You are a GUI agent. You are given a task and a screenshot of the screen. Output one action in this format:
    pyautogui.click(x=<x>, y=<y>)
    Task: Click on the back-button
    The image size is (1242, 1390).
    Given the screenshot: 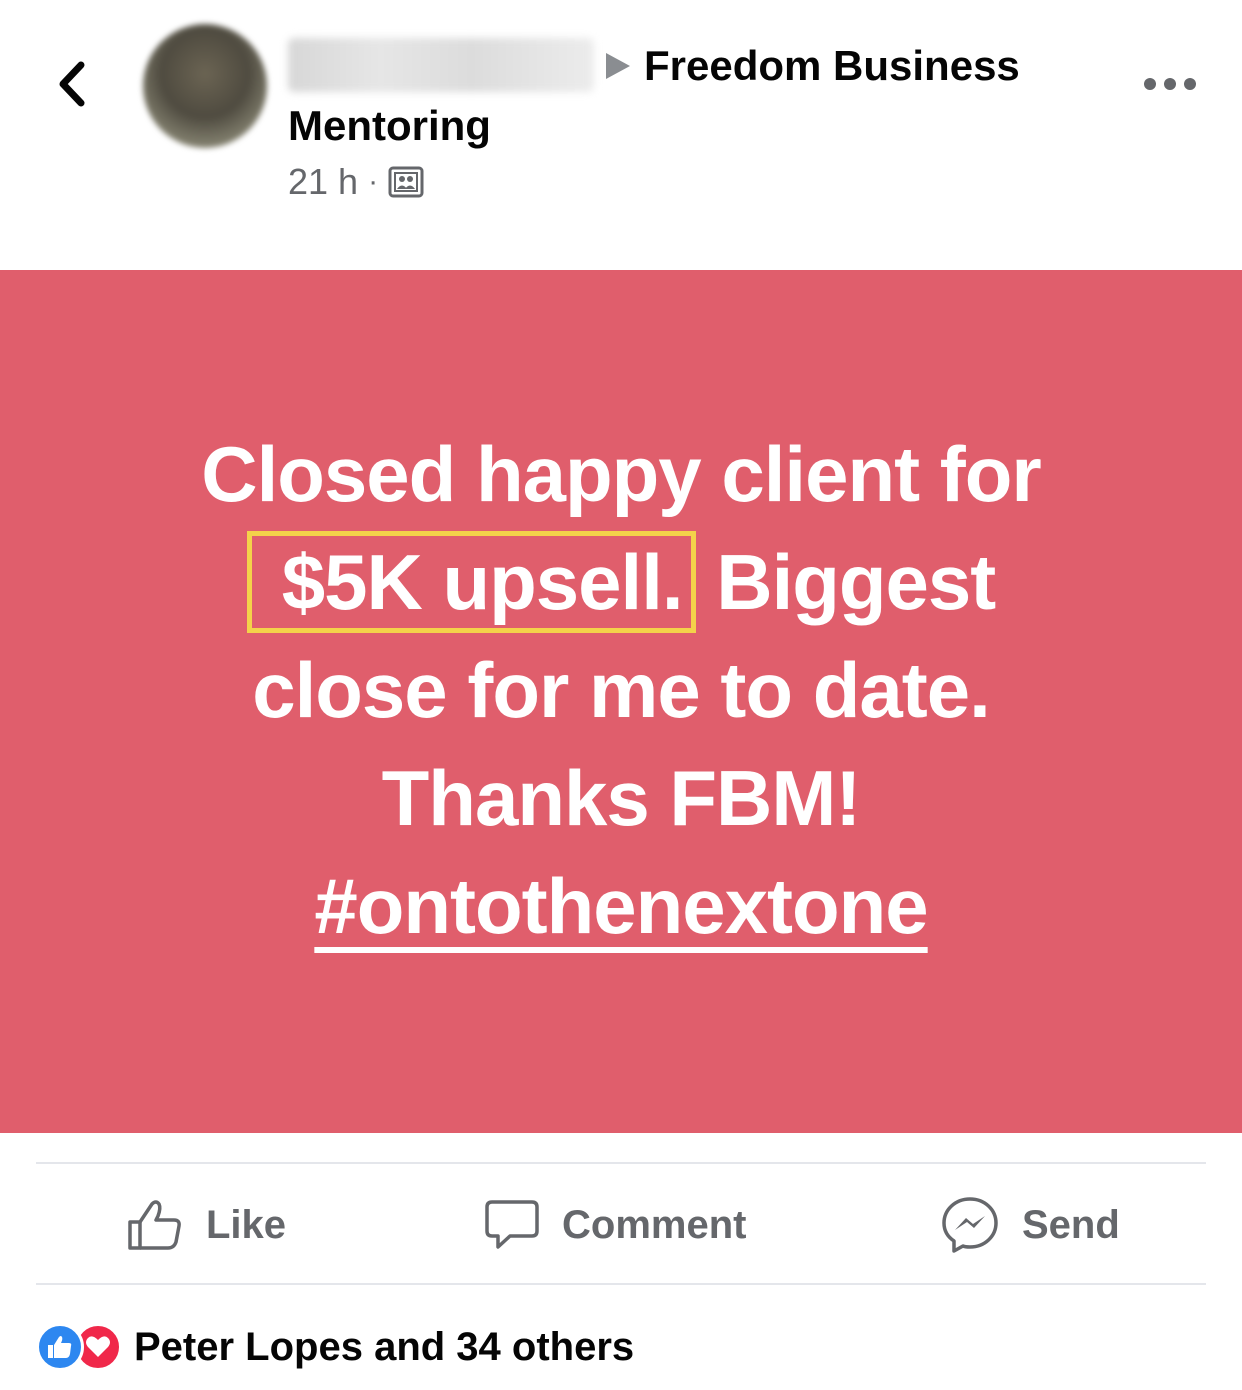 What is the action you would take?
    pyautogui.click(x=72, y=84)
    